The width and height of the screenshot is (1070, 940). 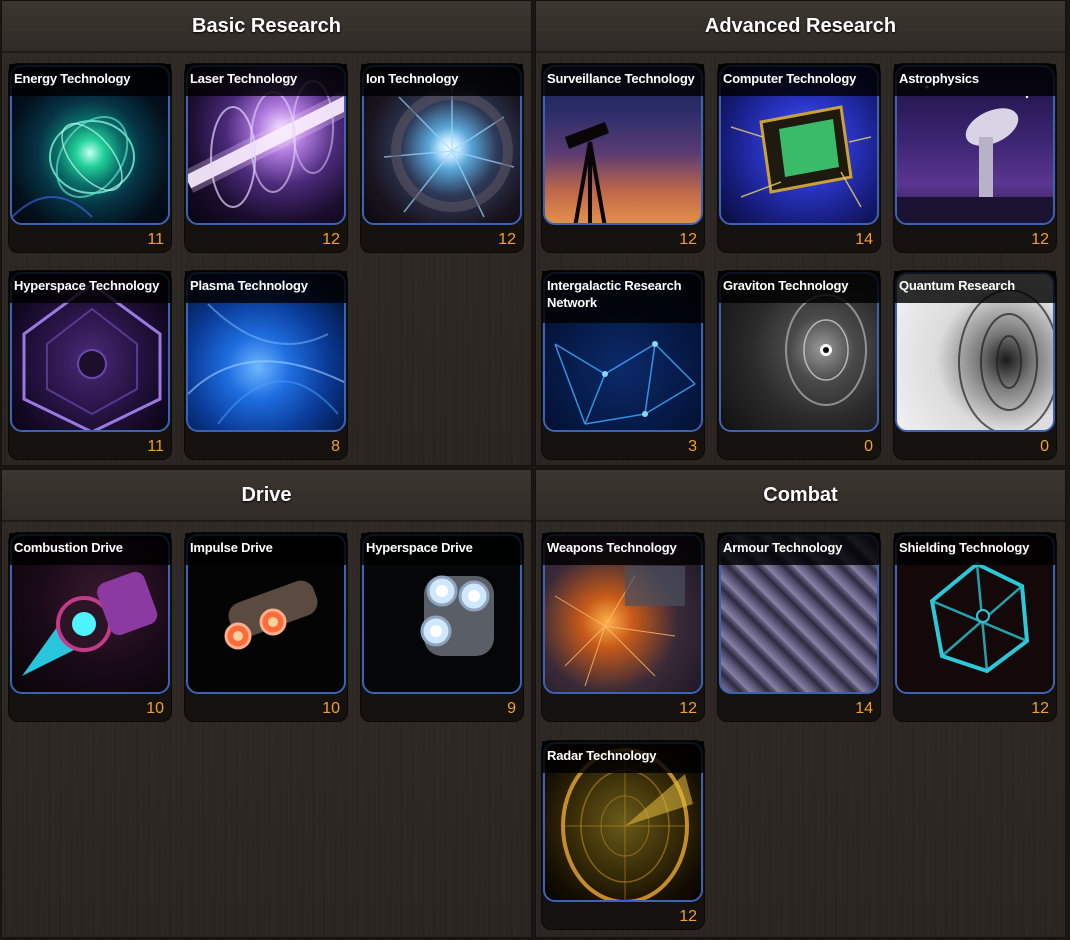 What do you see at coordinates (975, 627) in the screenshot?
I see `research-card-shielding-technology: Shielding Technology 12` at bounding box center [975, 627].